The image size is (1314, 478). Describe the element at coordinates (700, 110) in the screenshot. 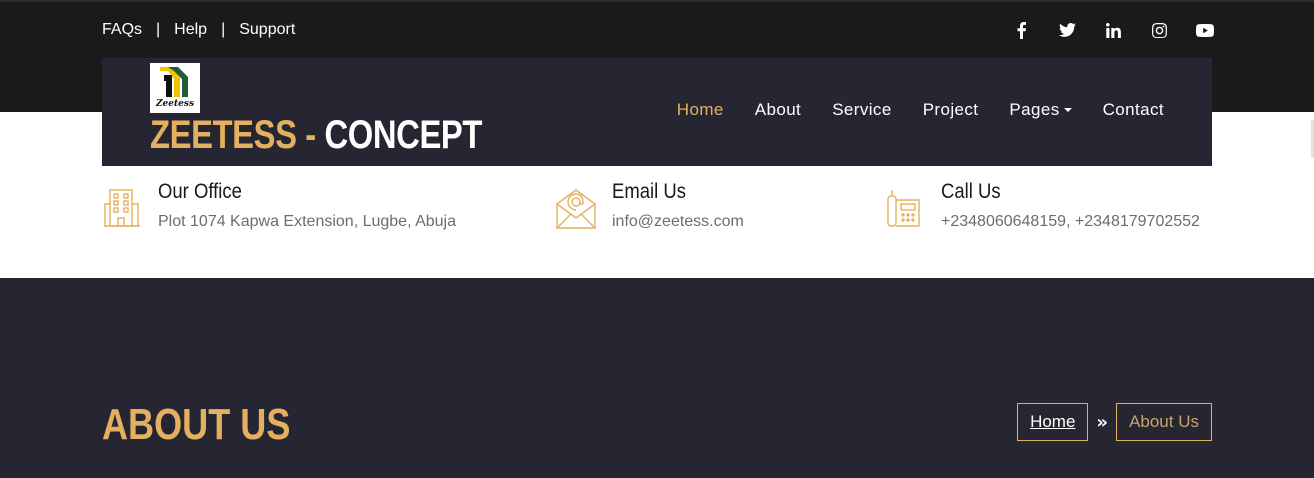

I see `nav-home: Home` at that location.